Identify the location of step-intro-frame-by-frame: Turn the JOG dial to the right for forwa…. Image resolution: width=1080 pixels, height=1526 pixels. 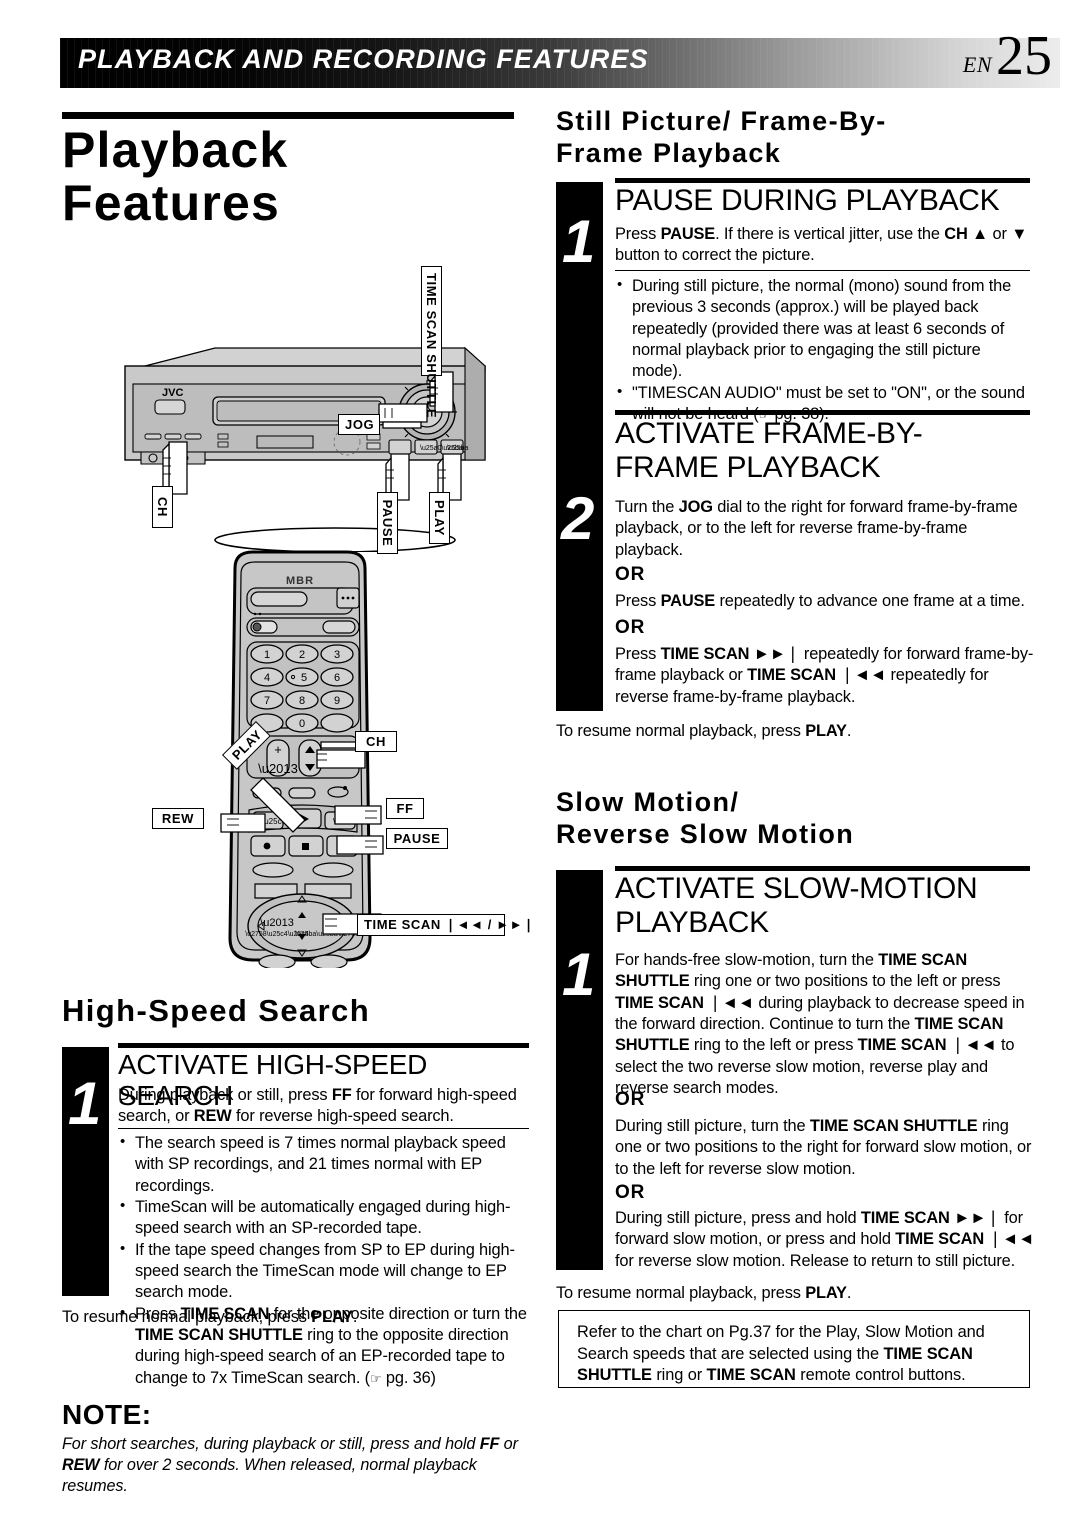
(816, 528).